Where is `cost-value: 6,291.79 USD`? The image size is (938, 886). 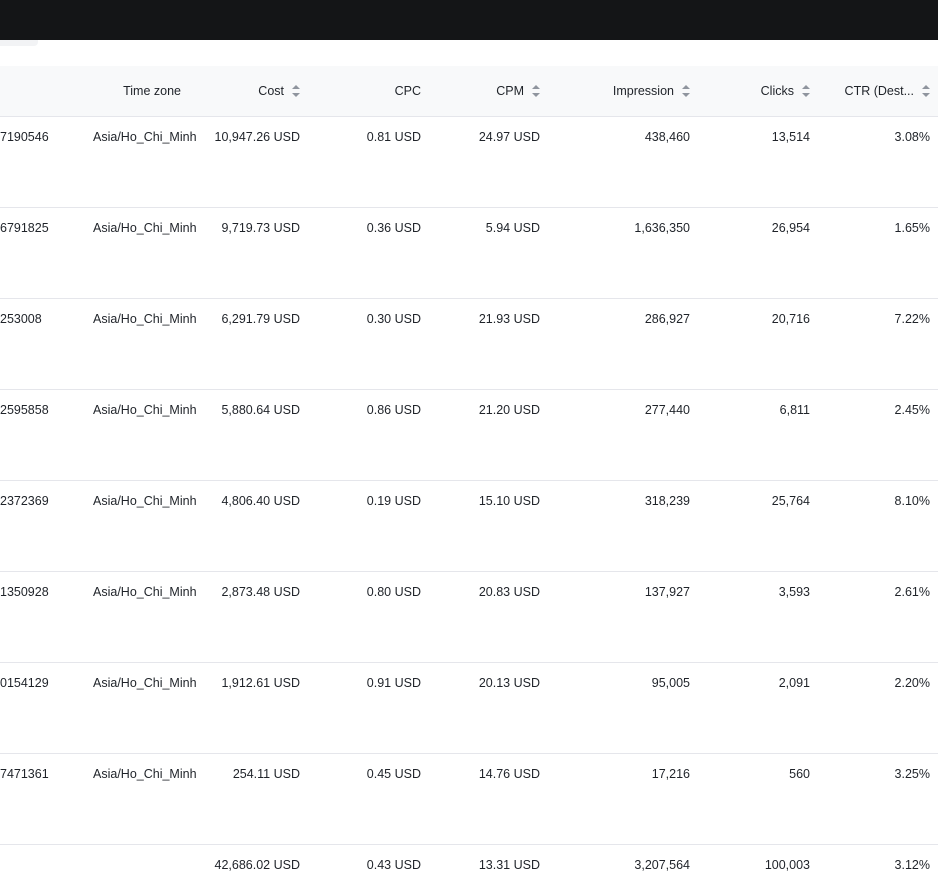
cost-value: 6,291.79 USD is located at coordinates (260, 319).